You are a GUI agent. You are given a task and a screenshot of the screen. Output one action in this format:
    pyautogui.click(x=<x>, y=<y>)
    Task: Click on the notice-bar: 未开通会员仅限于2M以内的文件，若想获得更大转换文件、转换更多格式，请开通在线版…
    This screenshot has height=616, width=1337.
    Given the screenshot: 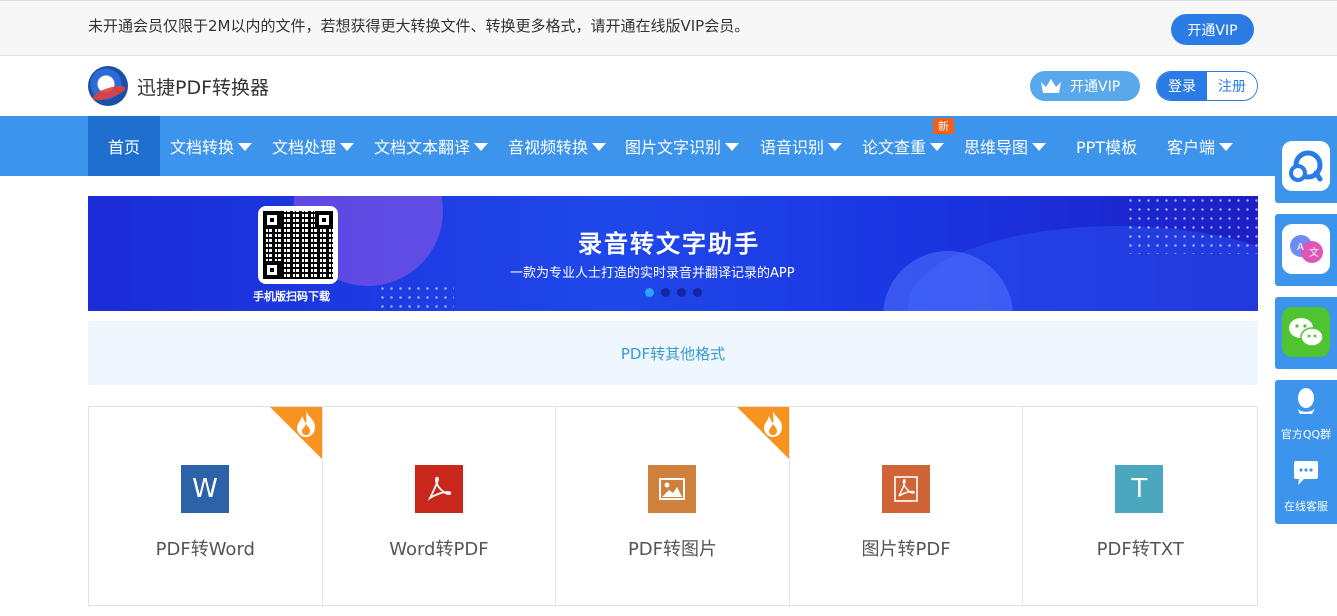 What is the action you would take?
    pyautogui.click(x=668, y=28)
    